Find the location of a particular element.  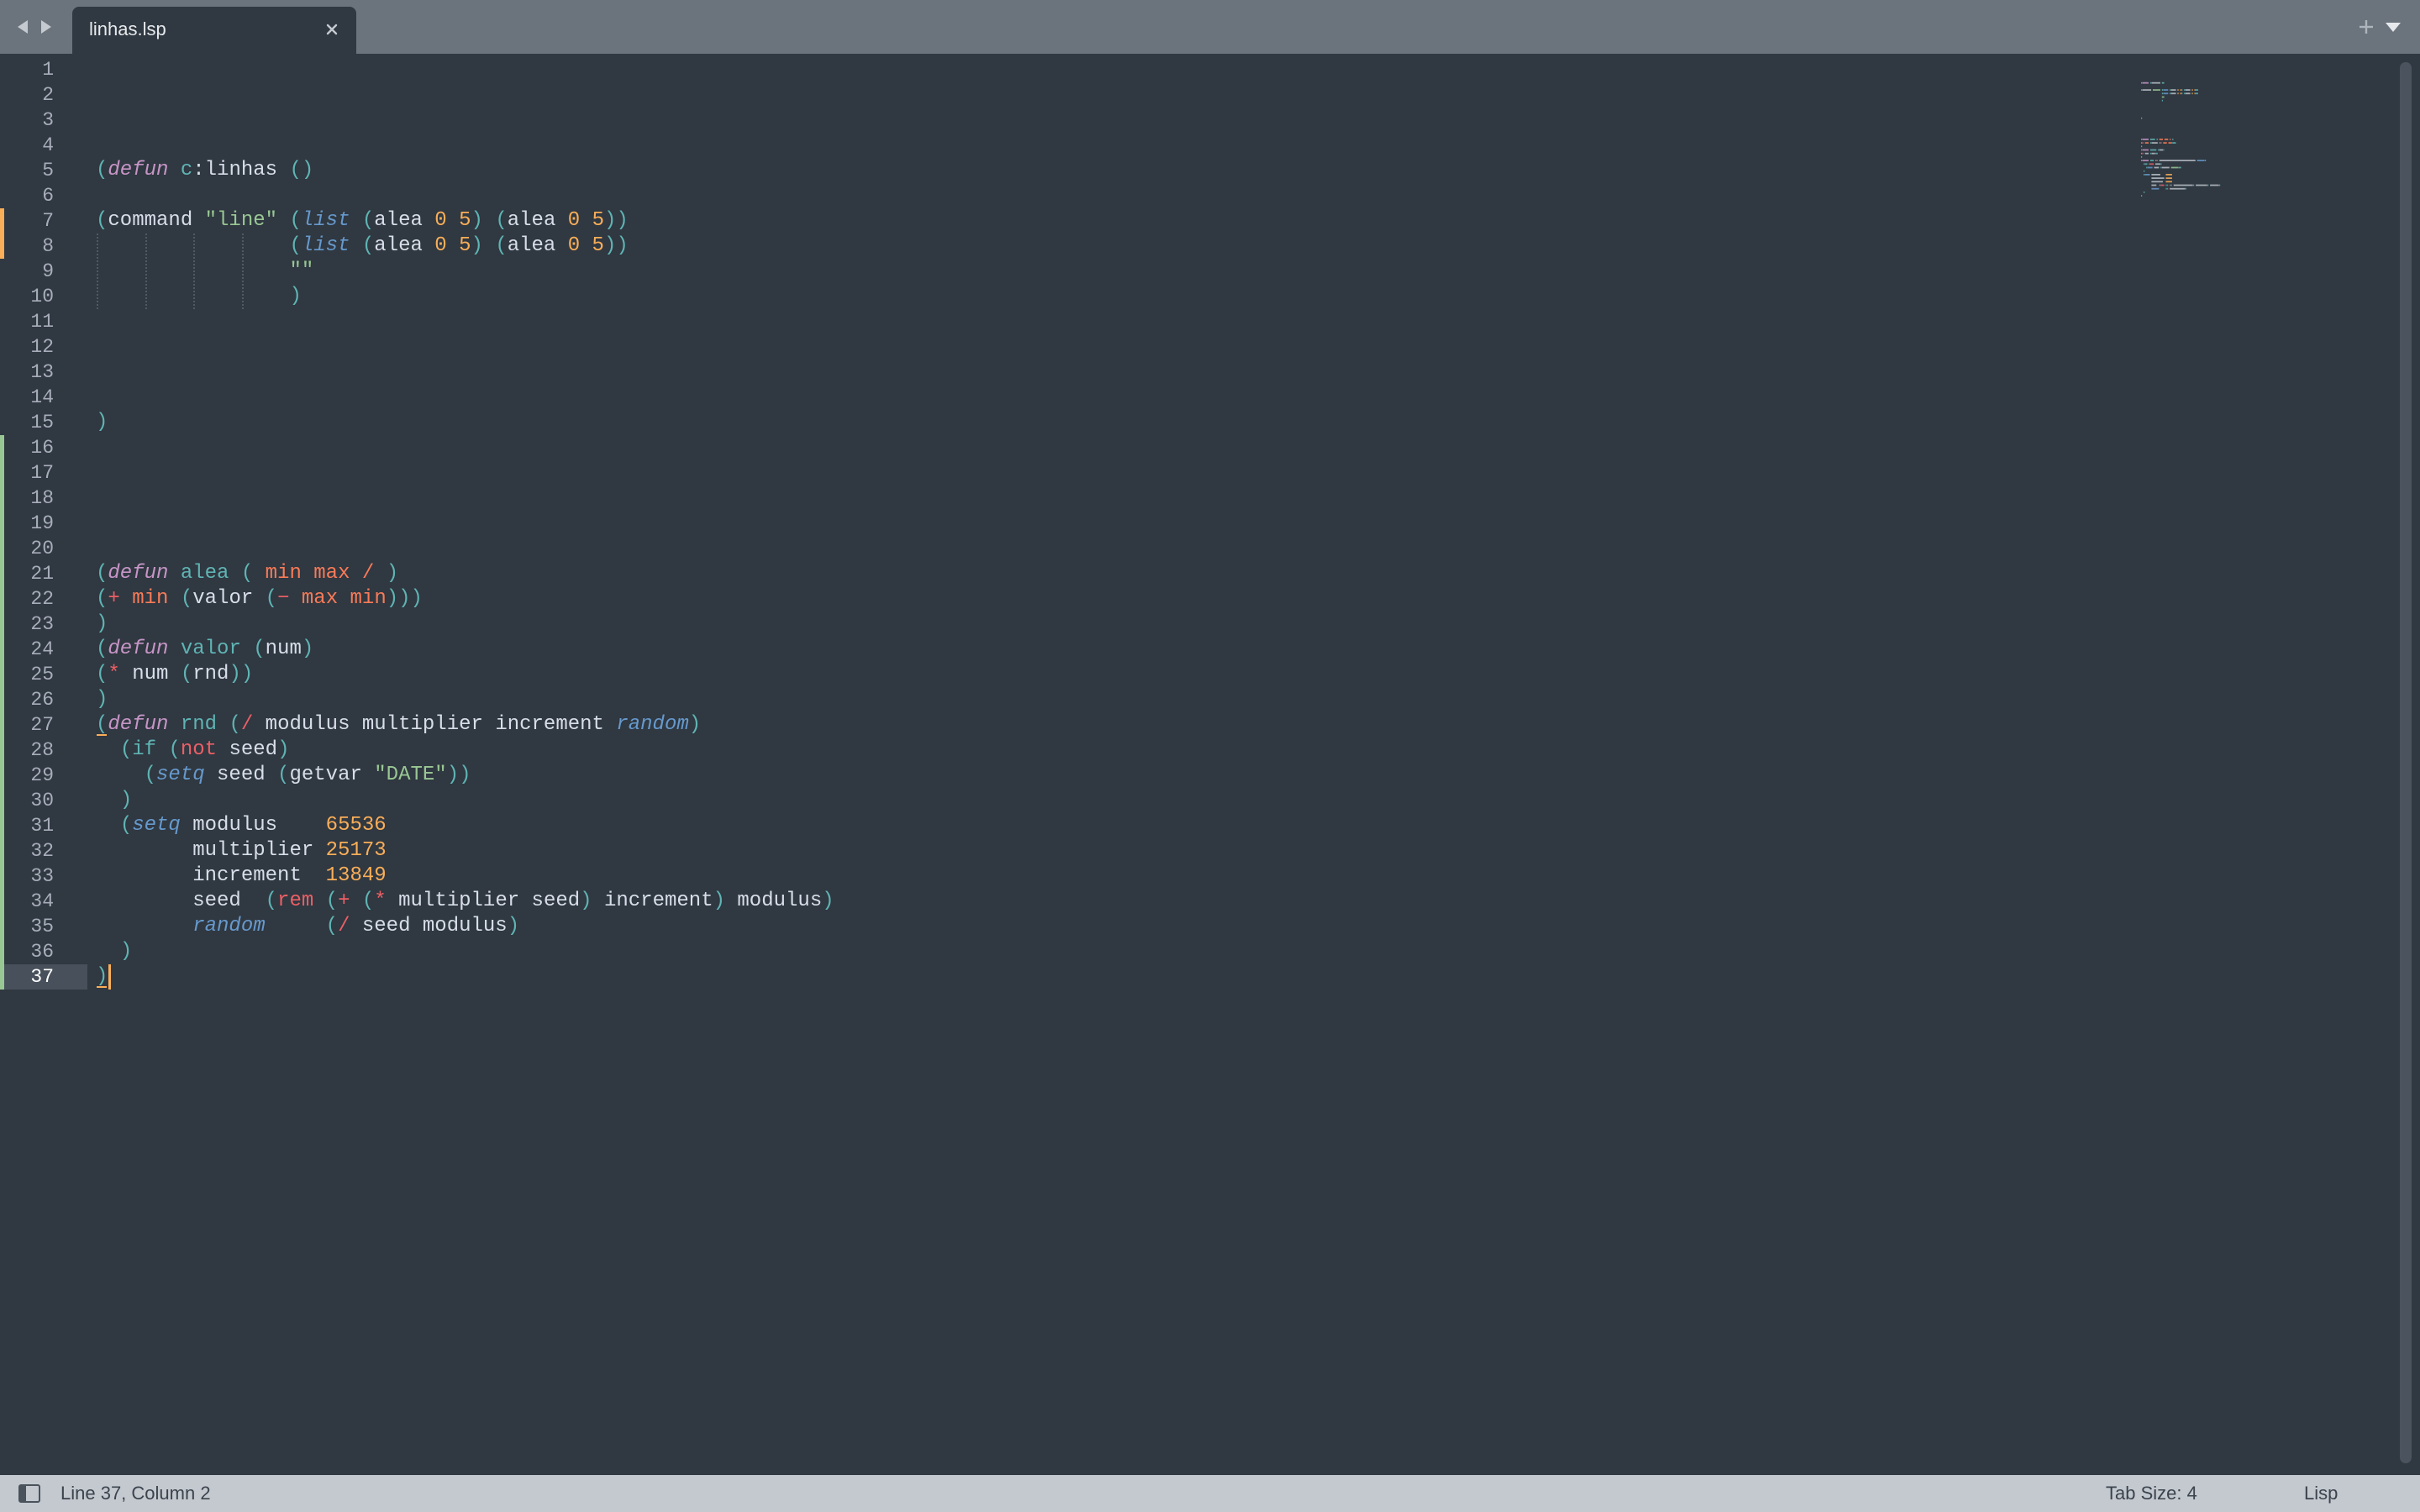

line-number: 7 is located at coordinates (48, 221).